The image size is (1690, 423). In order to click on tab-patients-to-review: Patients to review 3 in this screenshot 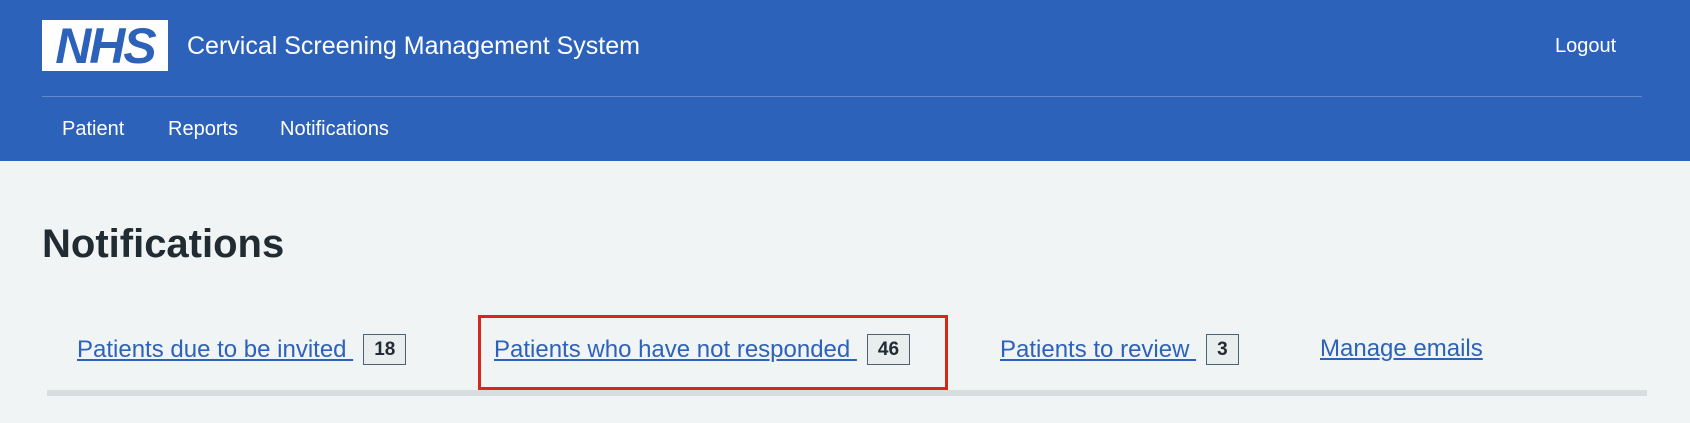, I will do `click(1119, 349)`.